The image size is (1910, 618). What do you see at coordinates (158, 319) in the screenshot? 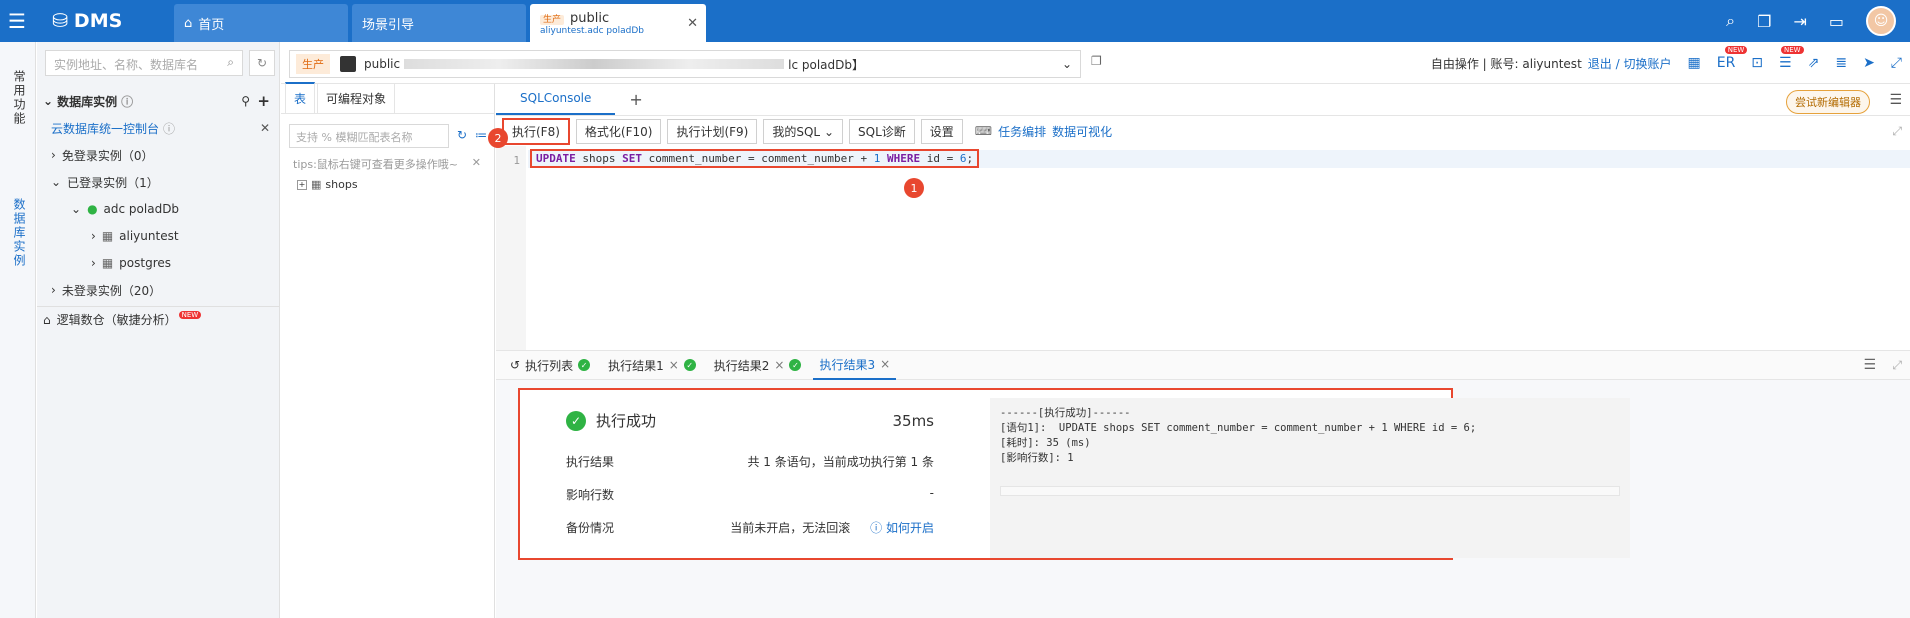
I see `logic-db-section: ⌂ 逻辑数仓（敏捷分析） NEW` at bounding box center [158, 319].